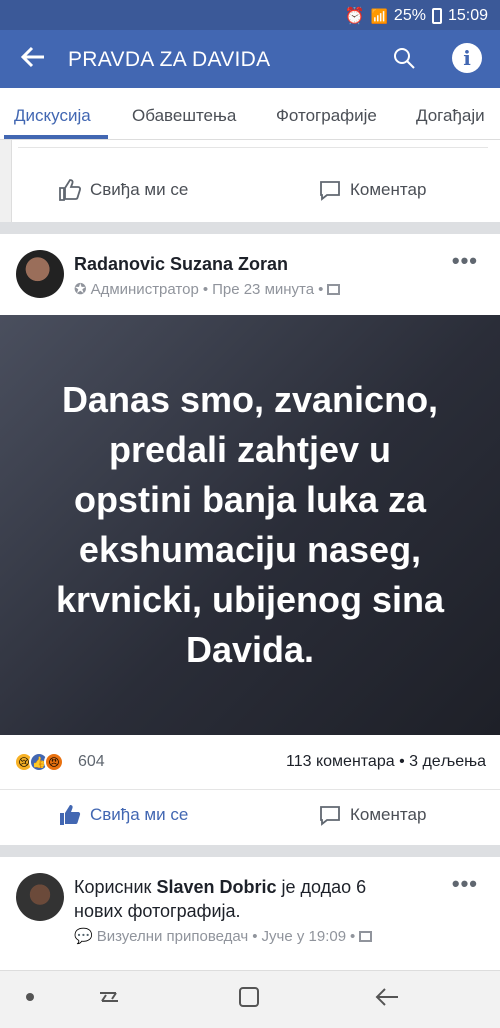  Describe the element at coordinates (113, 887) in the screenshot. I see `next-post-prefix: Корисник` at that location.